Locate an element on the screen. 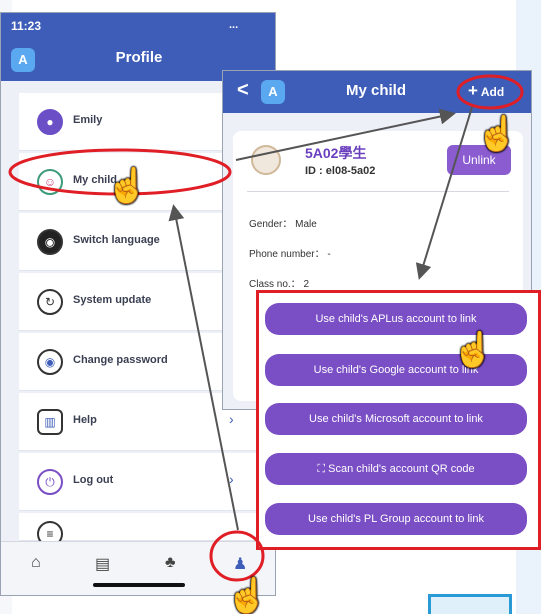 This screenshot has height=614, width=541. child-id: ID : el08-5a02 is located at coordinates (340, 171).